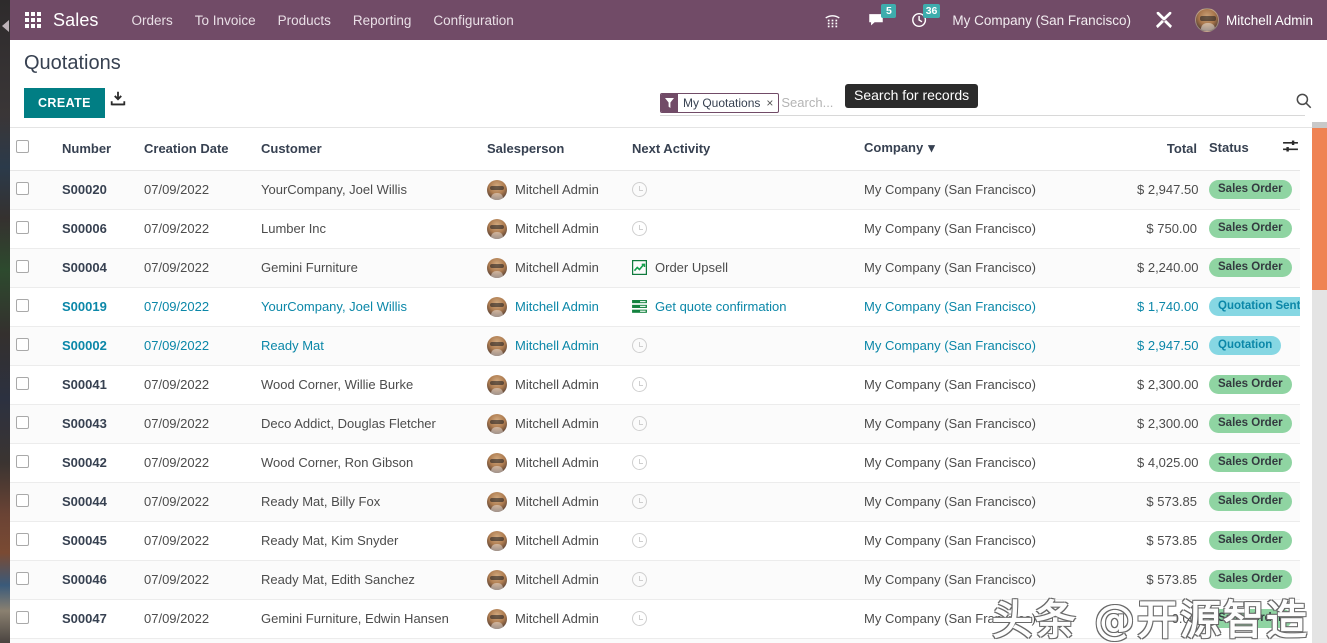 This screenshot has width=1327, height=643. Describe the element at coordinates (382, 20) in the screenshot. I see `nav-menu-reporting: Reporting` at that location.